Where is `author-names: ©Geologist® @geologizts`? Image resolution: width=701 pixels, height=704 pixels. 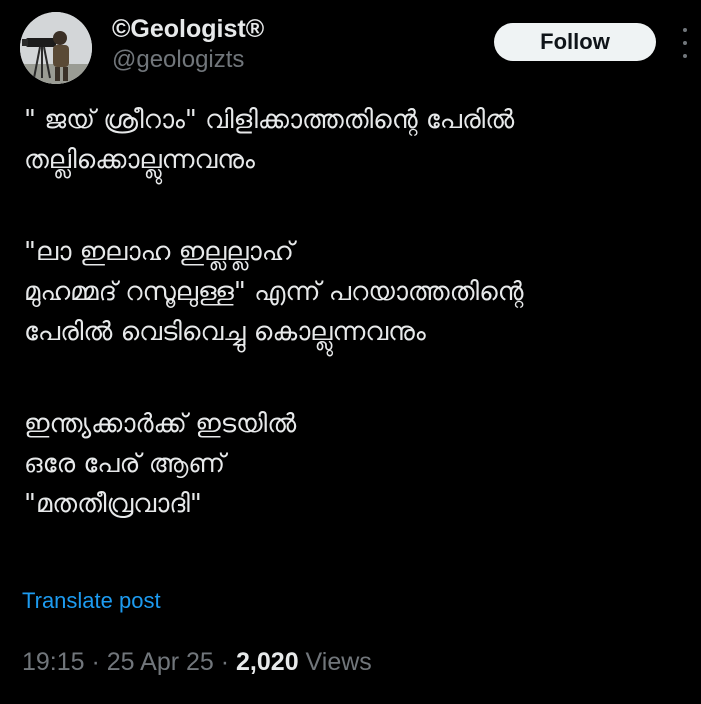
author-names: ©Geologist® @geologizts is located at coordinates (188, 44).